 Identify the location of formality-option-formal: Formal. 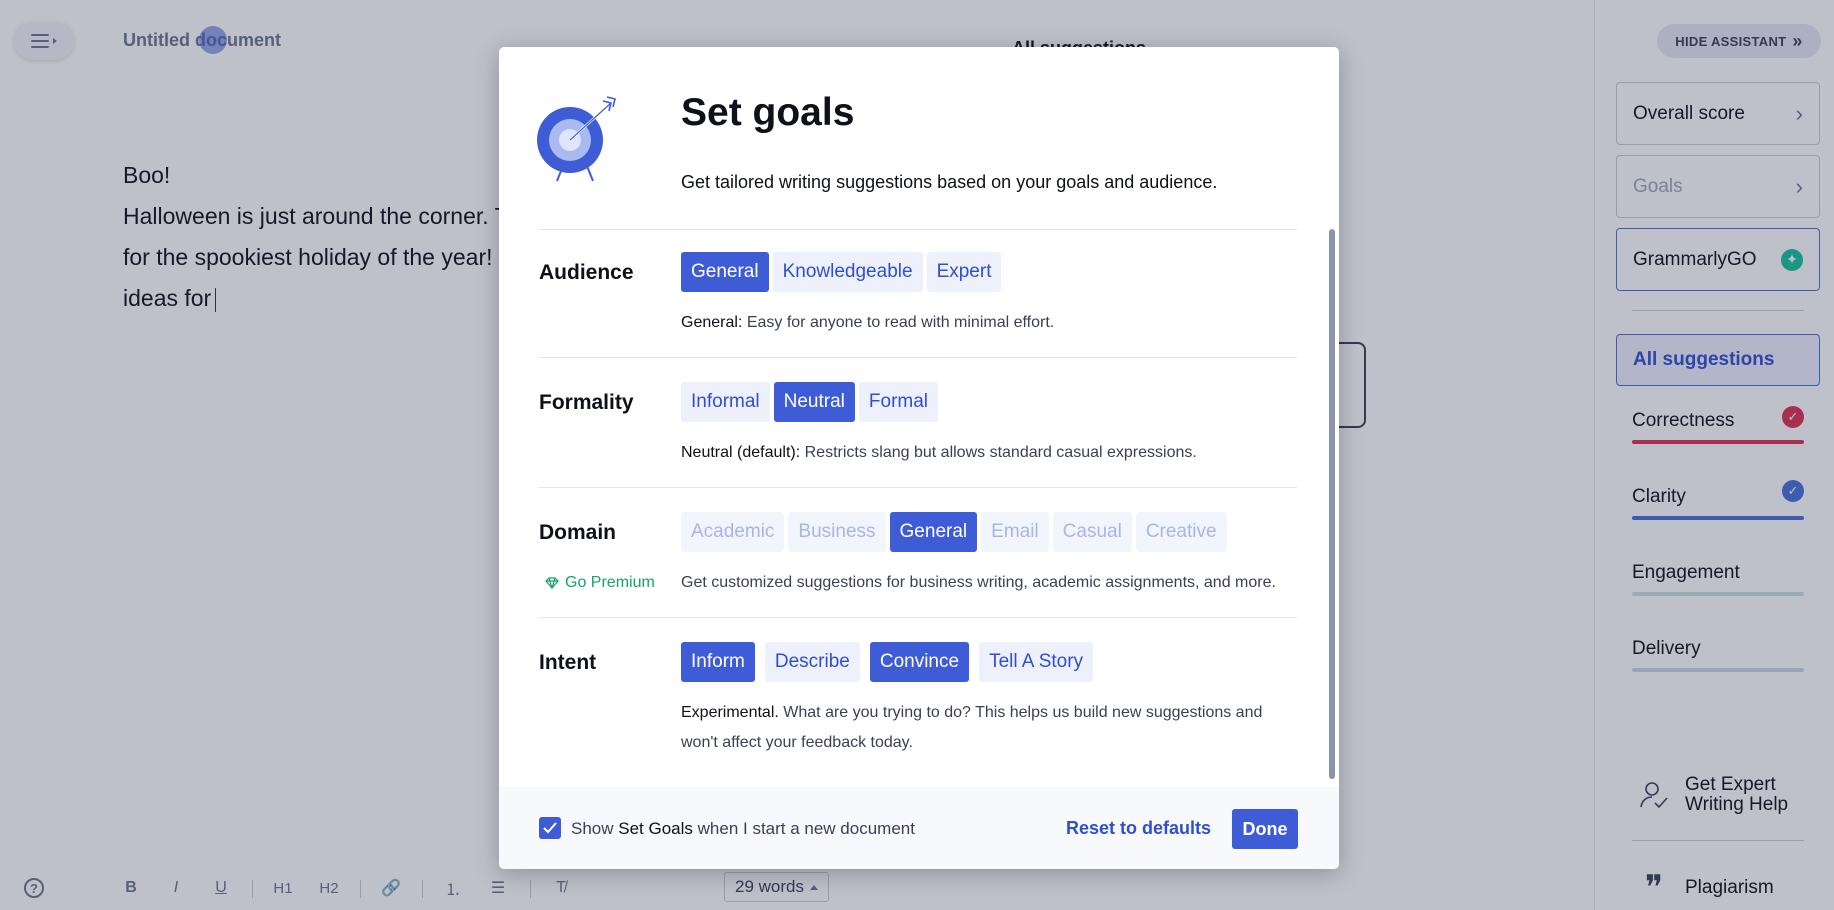
(898, 402).